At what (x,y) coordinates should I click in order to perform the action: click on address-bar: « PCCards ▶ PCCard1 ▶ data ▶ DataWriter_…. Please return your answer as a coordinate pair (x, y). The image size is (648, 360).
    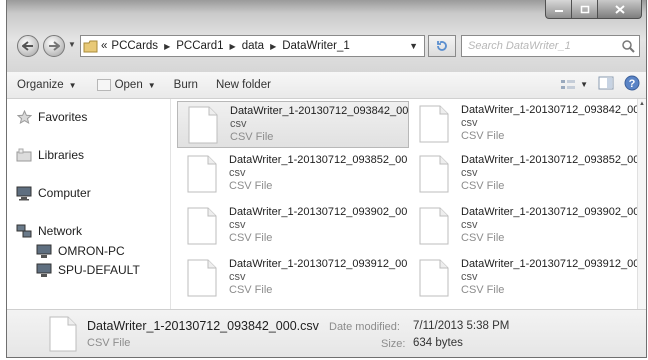
    Looking at the image, I should click on (252, 46).